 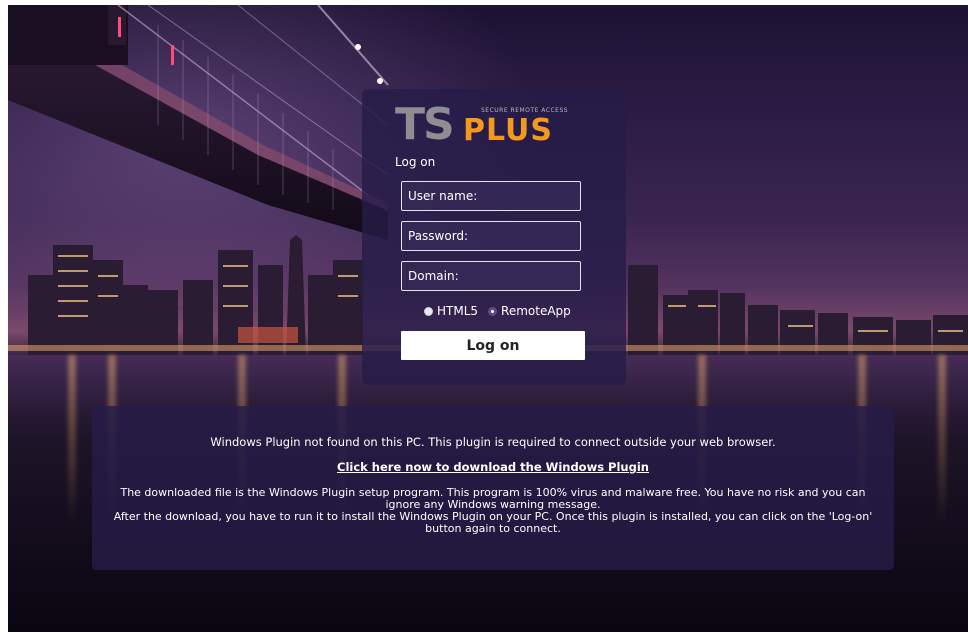 What do you see at coordinates (458, 311) in the screenshot?
I see `radio-html5-label: HTML5` at bounding box center [458, 311].